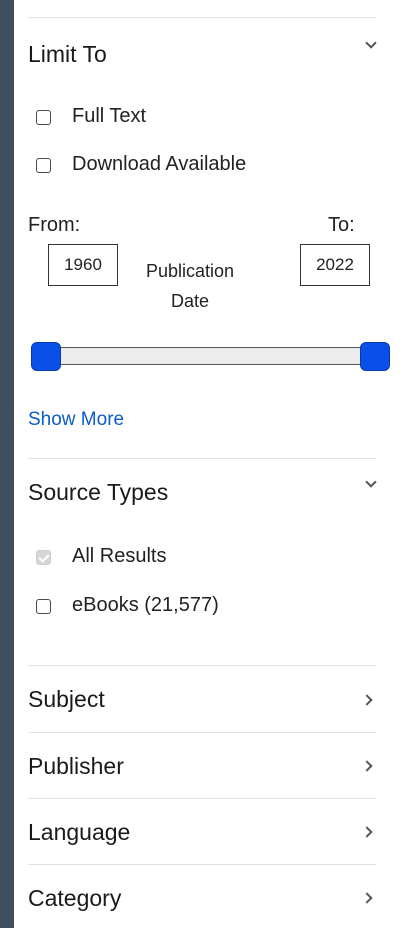  What do you see at coordinates (83, 265) in the screenshot?
I see `from-year-input: 1960` at bounding box center [83, 265].